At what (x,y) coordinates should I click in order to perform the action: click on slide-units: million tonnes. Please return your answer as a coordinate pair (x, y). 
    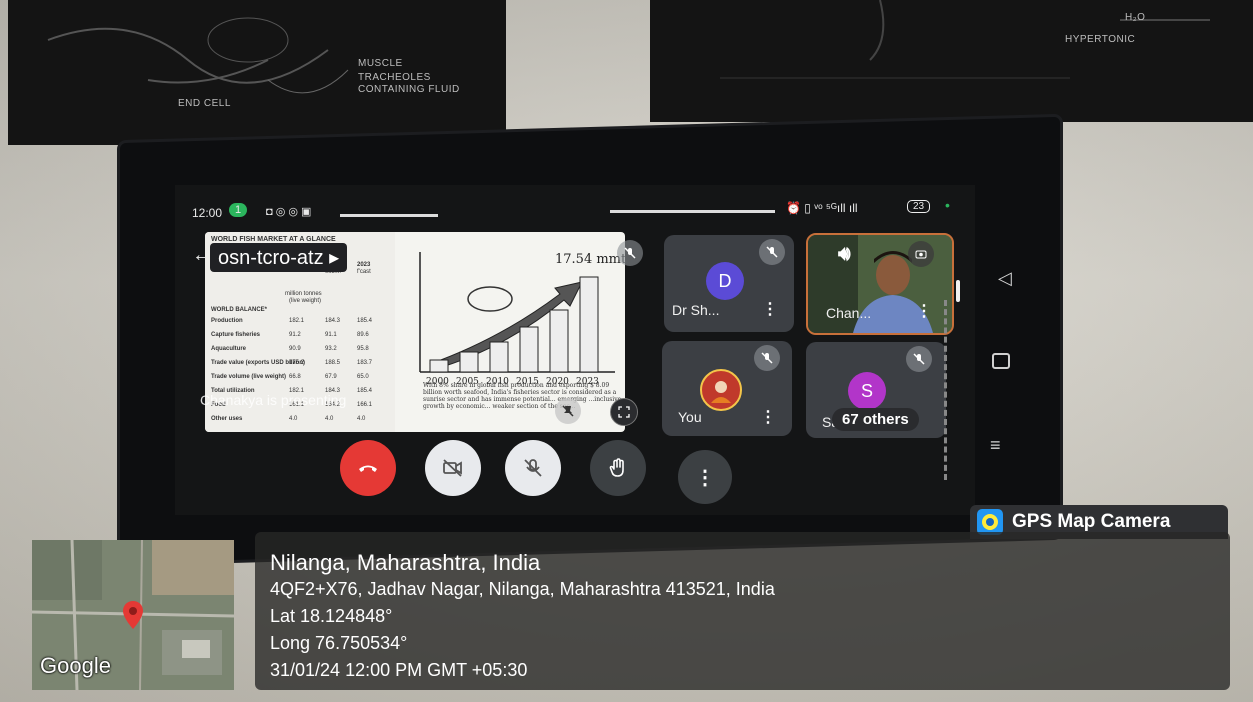
    Looking at the image, I should click on (303, 294).